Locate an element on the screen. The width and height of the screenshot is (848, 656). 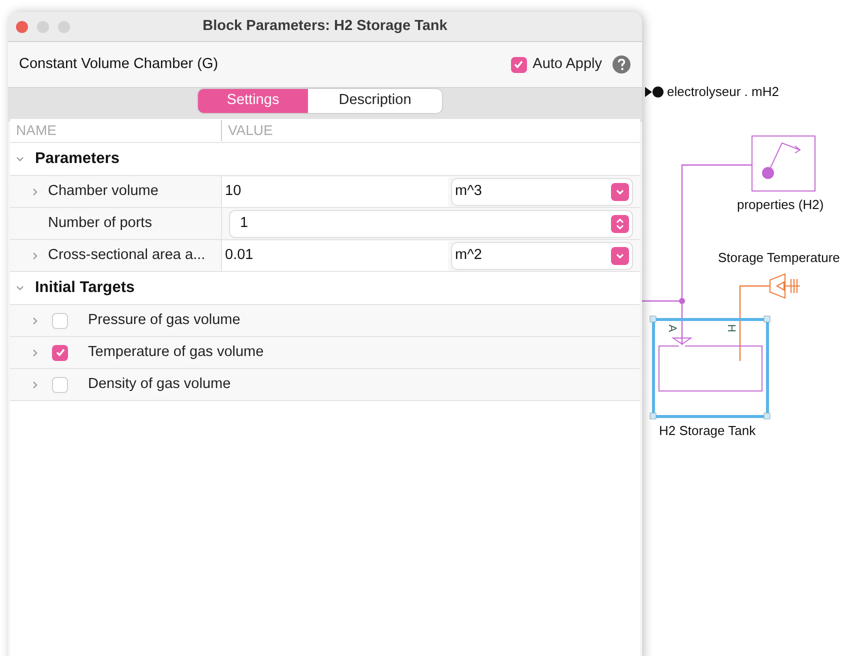
number-stepper: 1 is located at coordinates (431, 223).